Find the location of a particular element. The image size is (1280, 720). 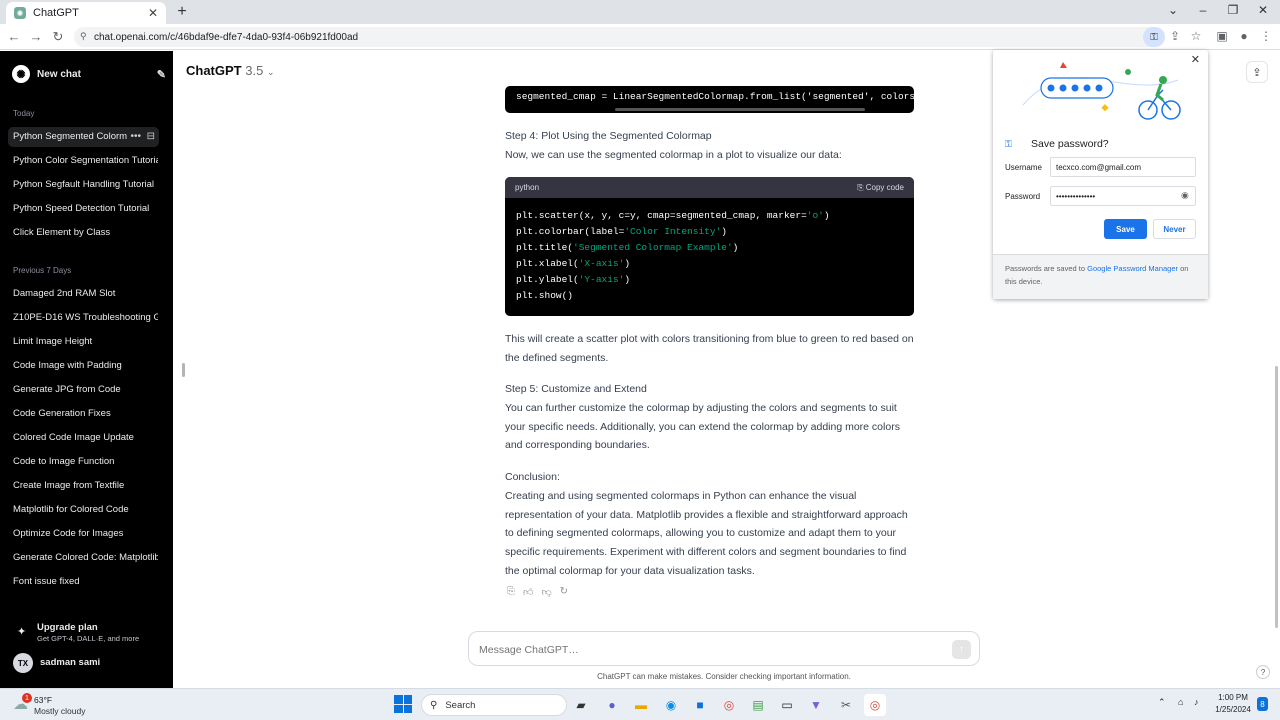

chrome-icon: ◎ is located at coordinates (729, 705).